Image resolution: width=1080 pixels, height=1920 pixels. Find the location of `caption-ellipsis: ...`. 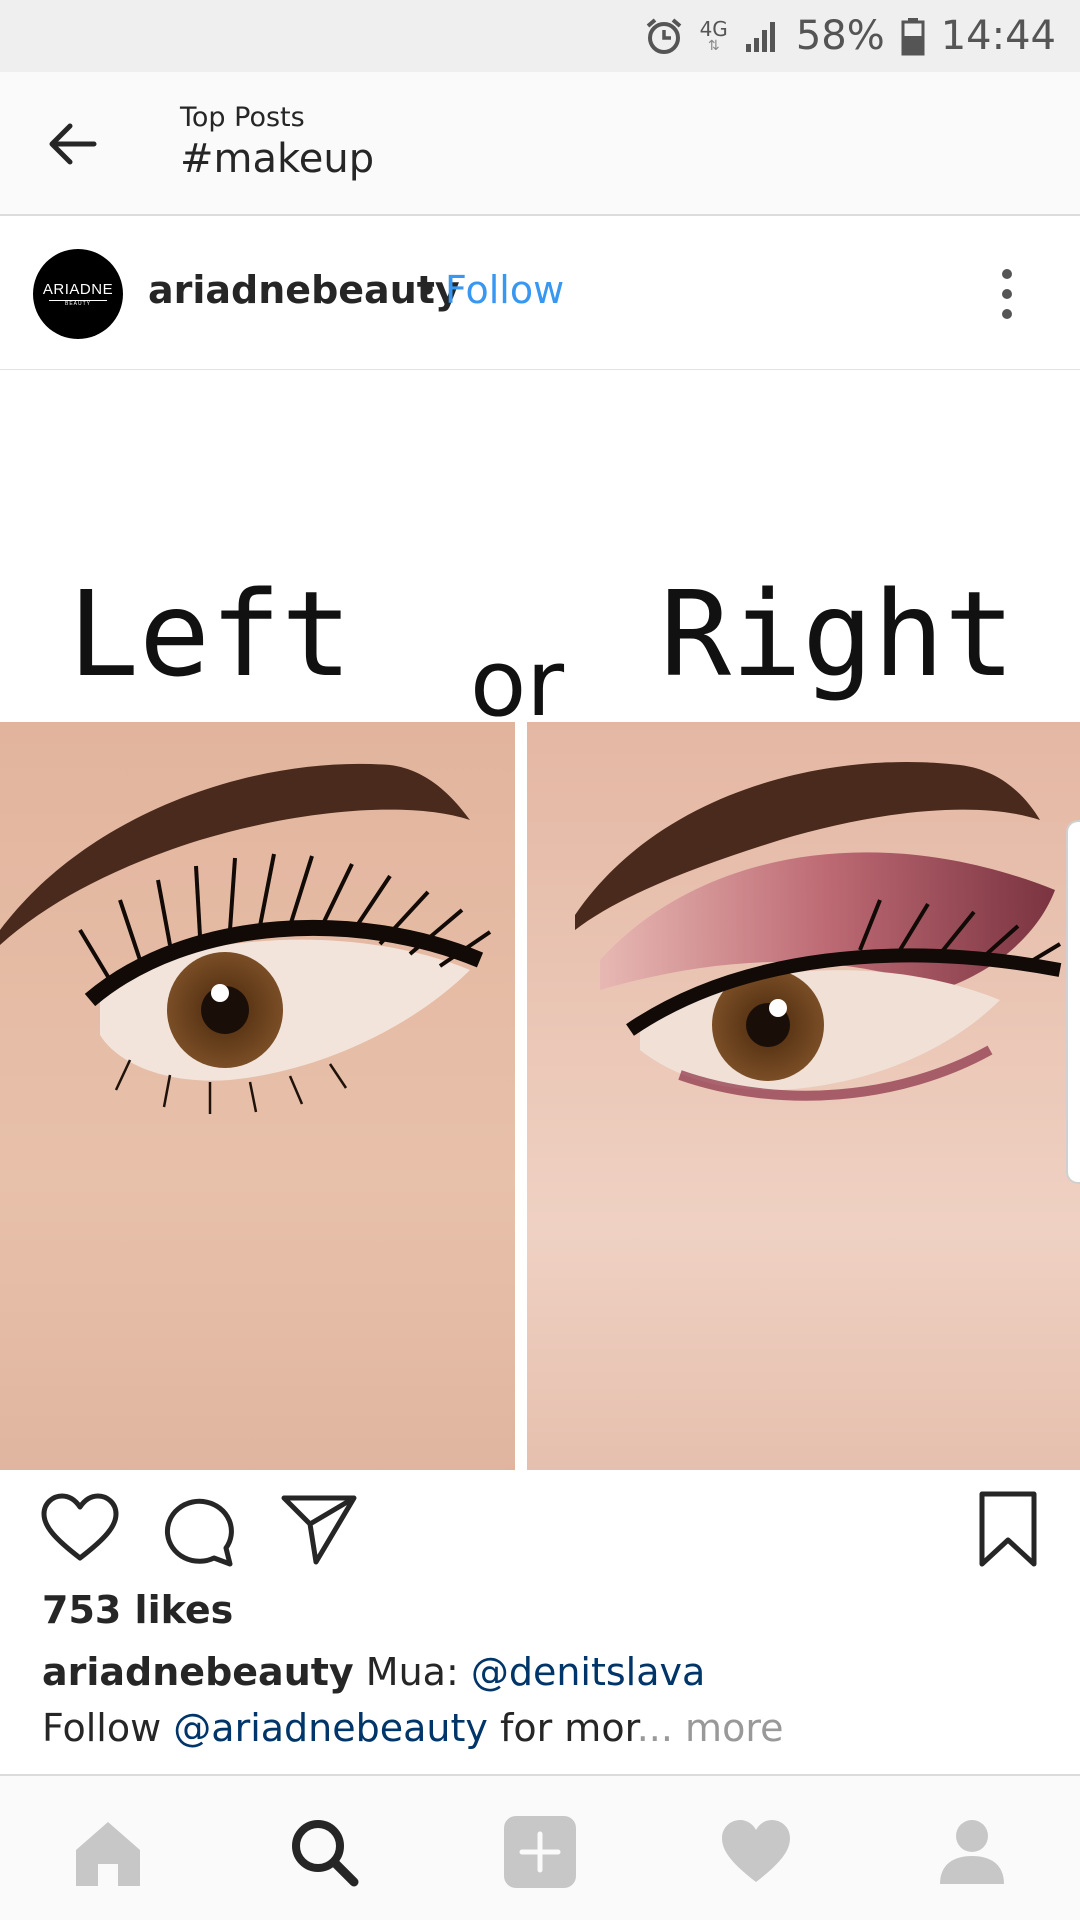

caption-ellipsis: ... is located at coordinates (654, 1728).